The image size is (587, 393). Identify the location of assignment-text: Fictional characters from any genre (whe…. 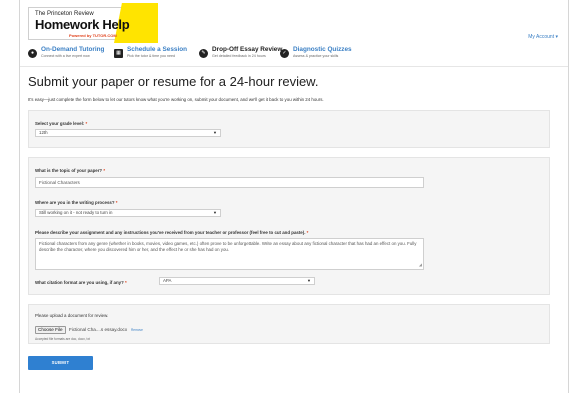
(228, 246).